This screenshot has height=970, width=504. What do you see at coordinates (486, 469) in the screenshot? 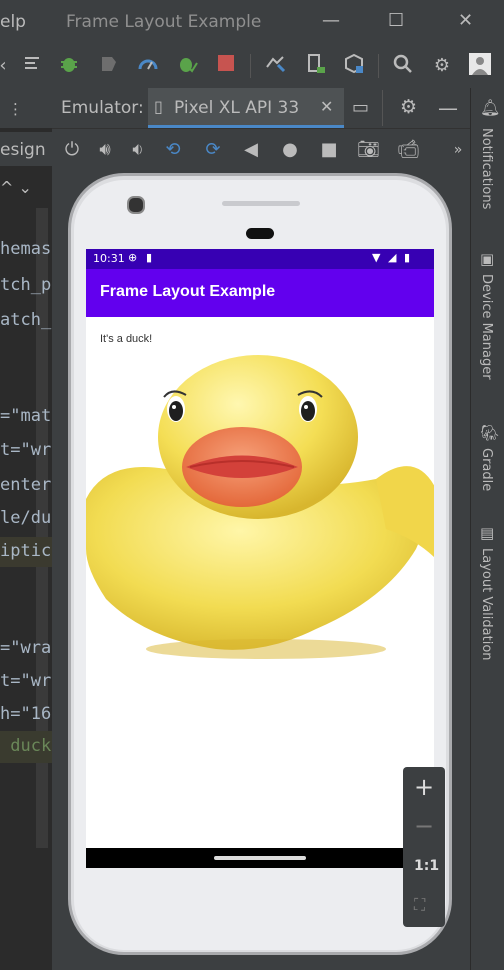
I see `sidebar-item-gradle: Gradle` at bounding box center [486, 469].